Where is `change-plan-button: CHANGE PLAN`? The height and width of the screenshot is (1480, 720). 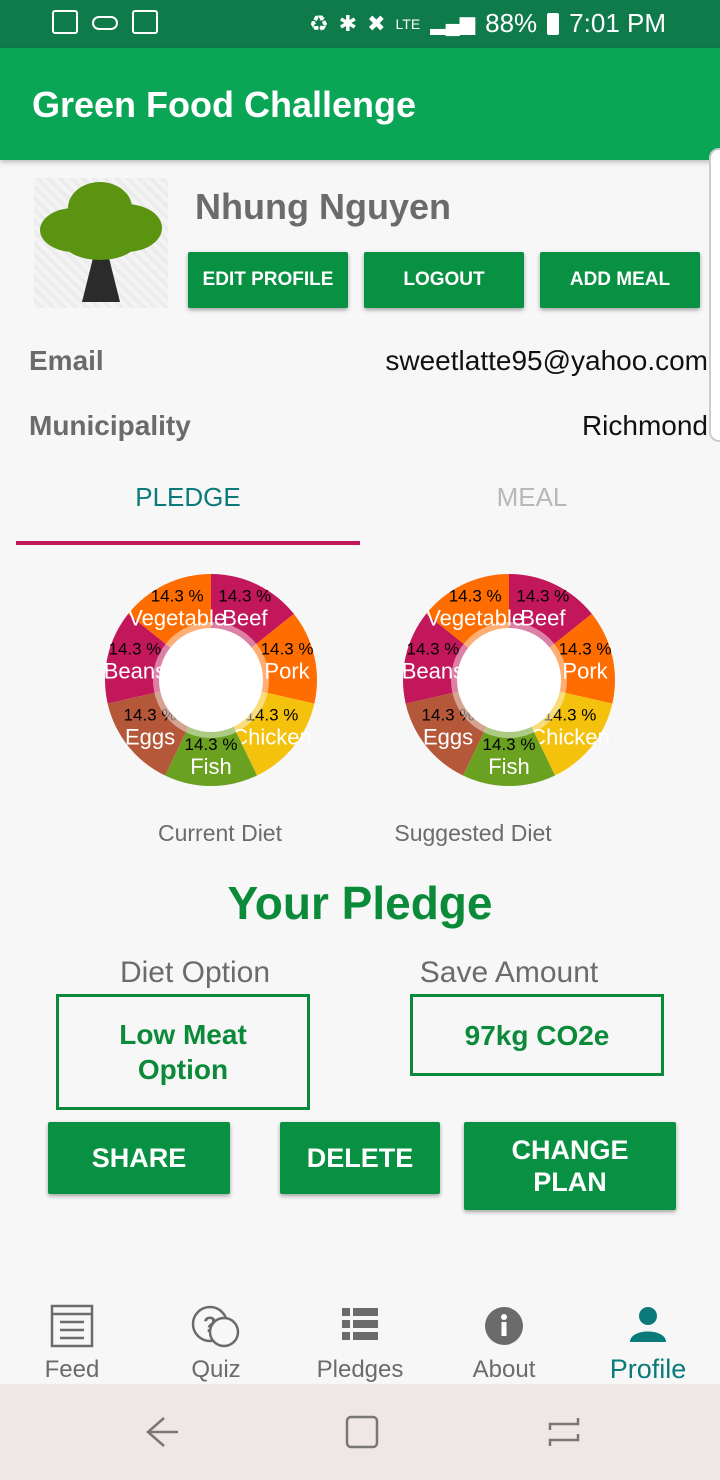 change-plan-button: CHANGE PLAN is located at coordinates (570, 1166).